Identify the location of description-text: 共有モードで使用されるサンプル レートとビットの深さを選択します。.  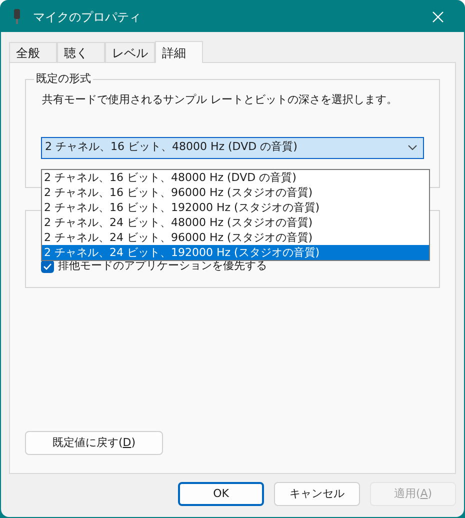
(219, 100).